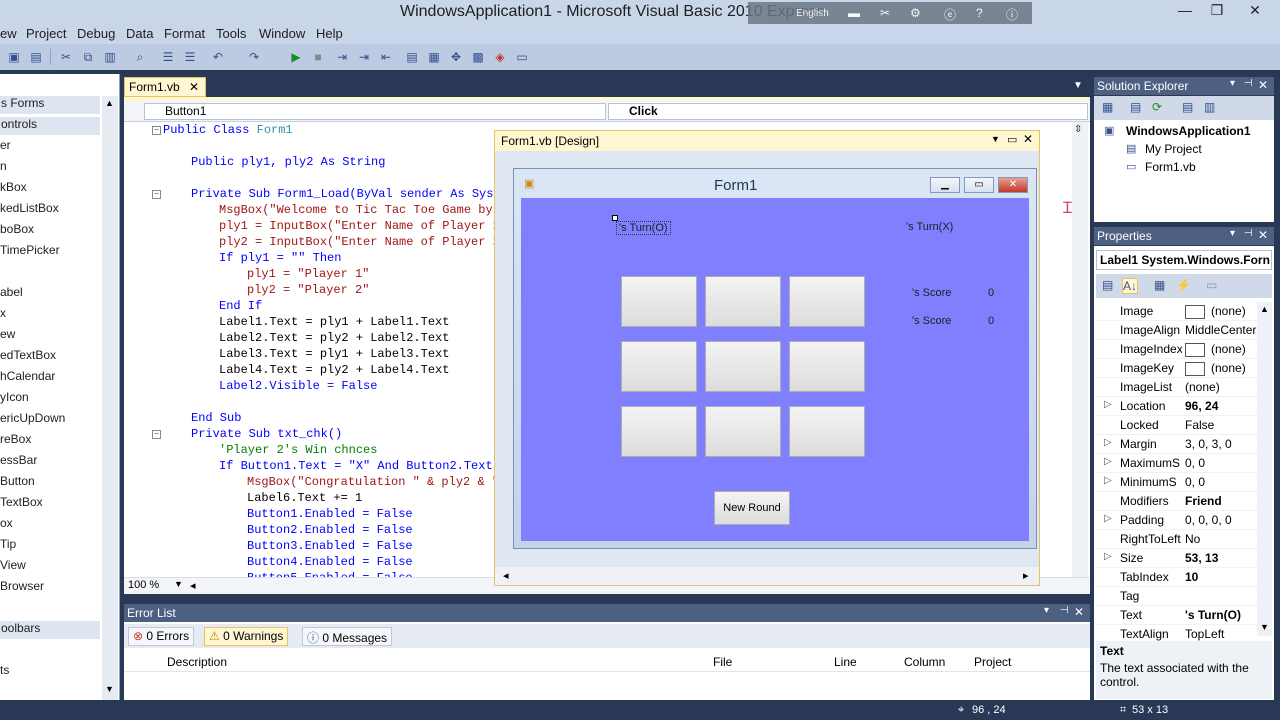 The width and height of the screenshot is (1280, 720). What do you see at coordinates (1130, 286) in the screenshot?
I see `alphabetical-icon: A↓` at bounding box center [1130, 286].